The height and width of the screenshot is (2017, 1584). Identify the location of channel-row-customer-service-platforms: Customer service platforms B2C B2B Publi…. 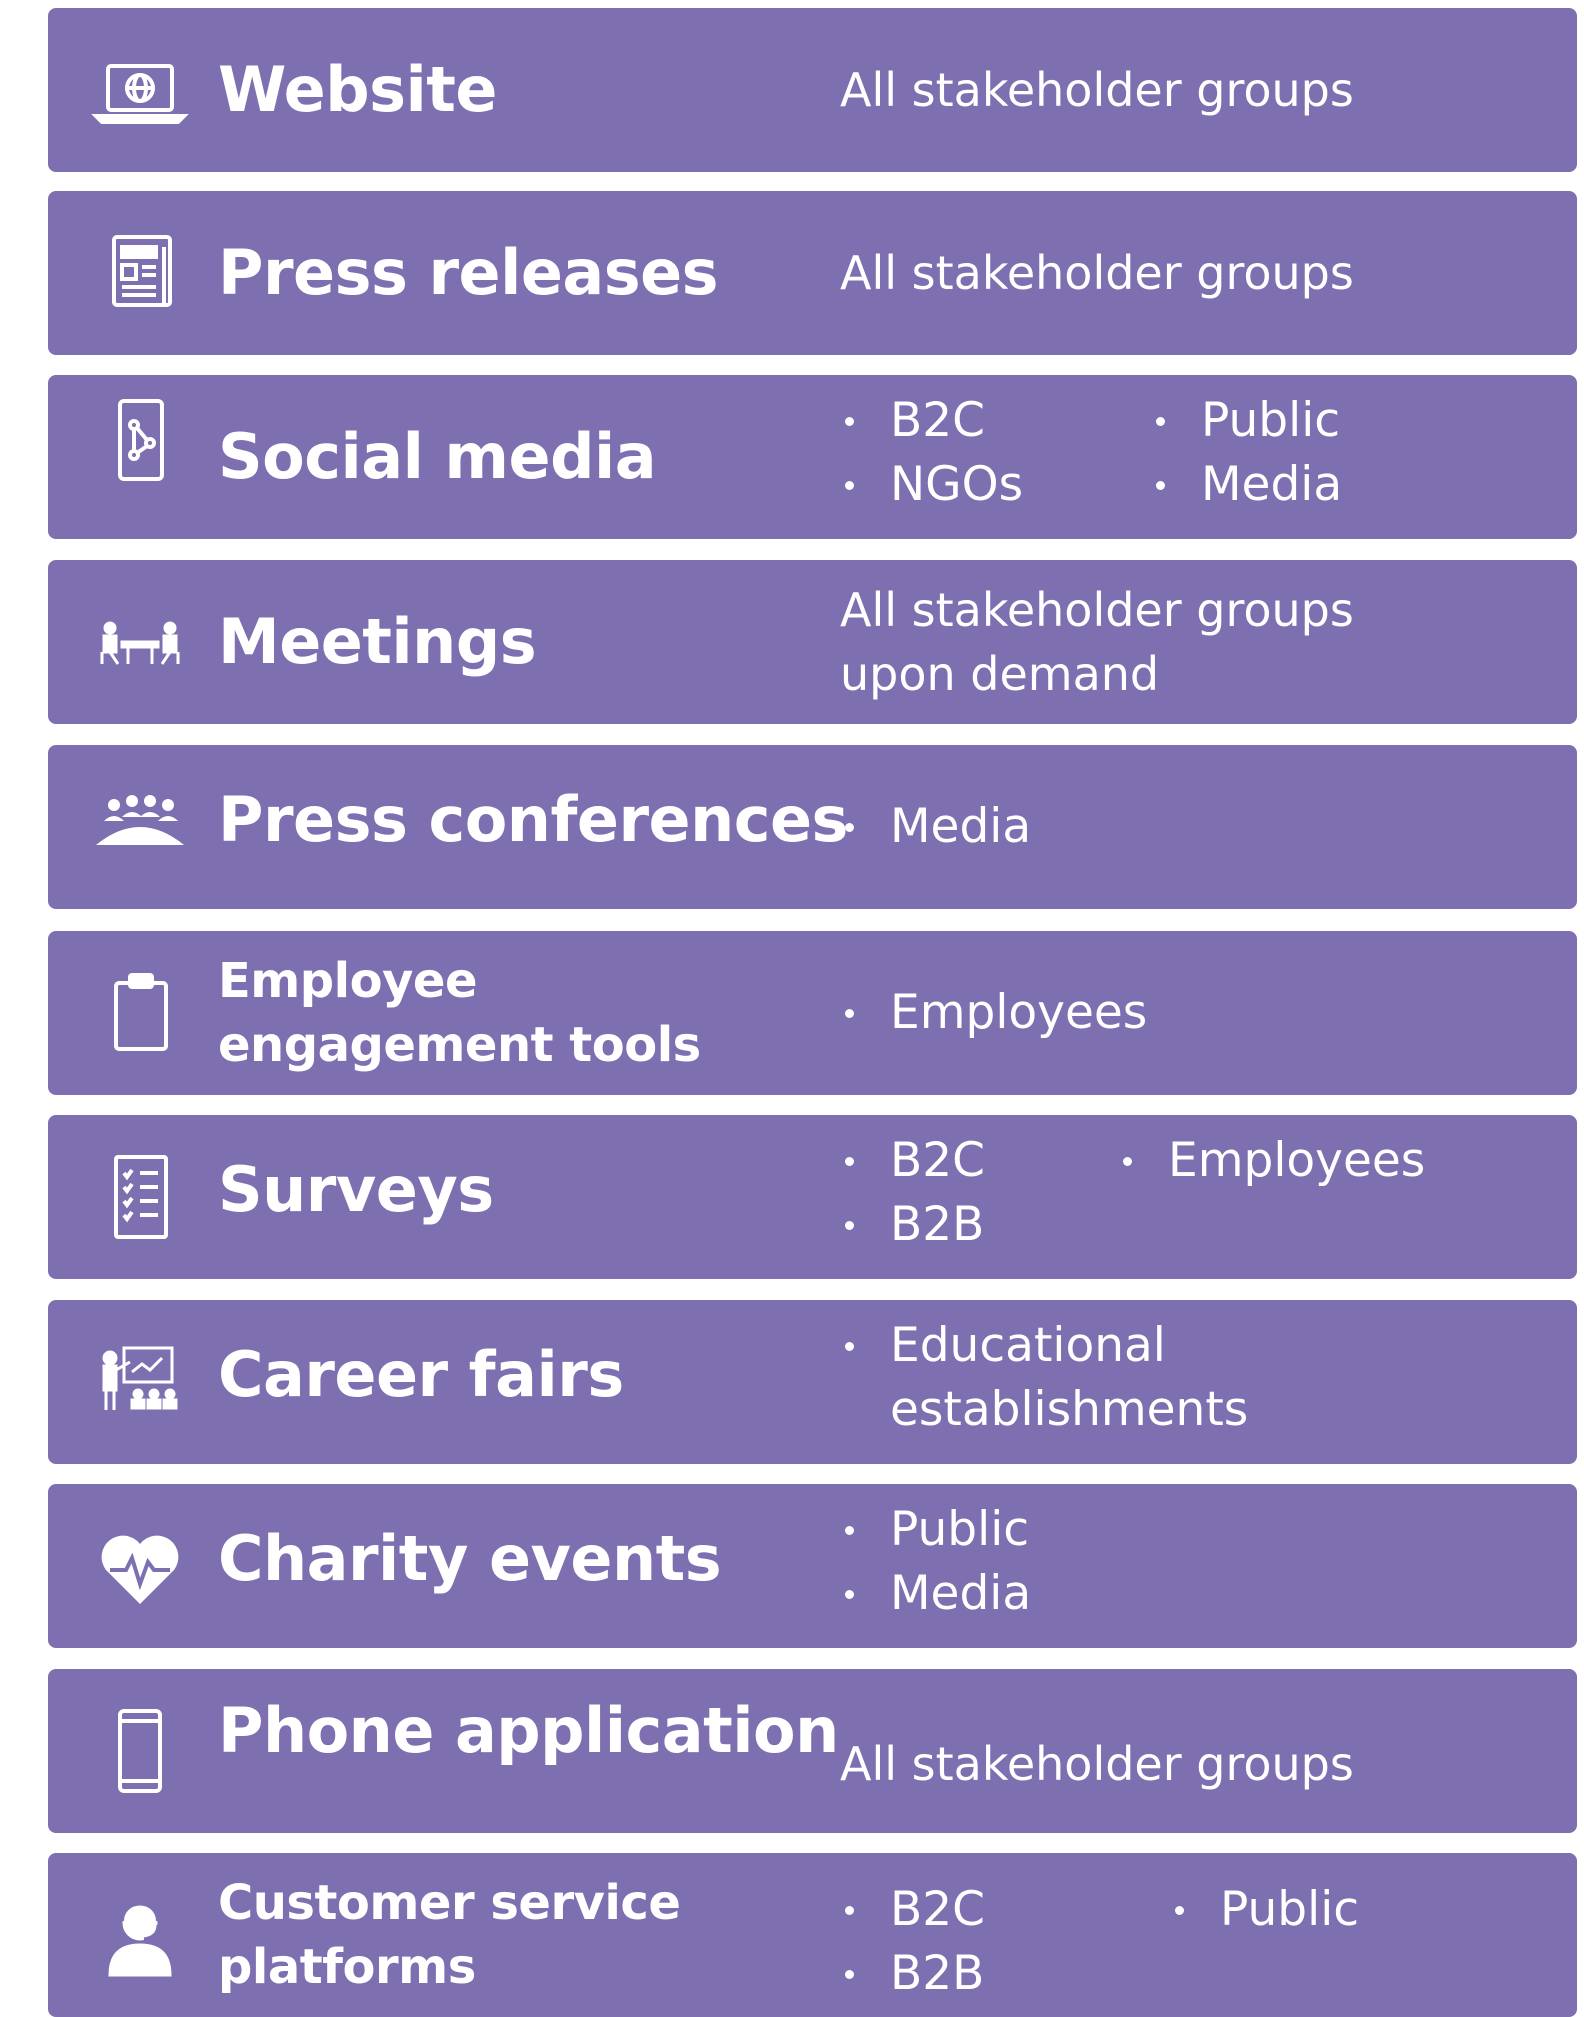
(812, 1935).